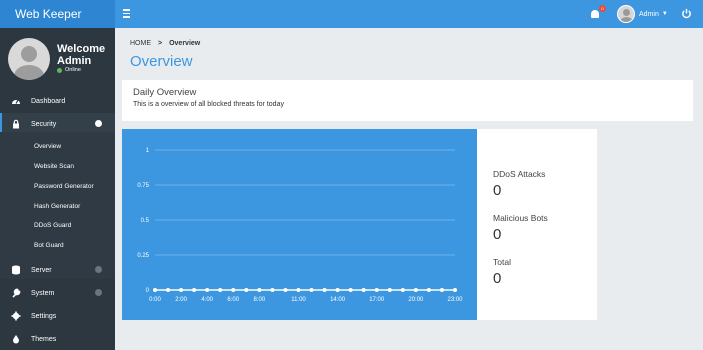 This screenshot has height=350, width=703. I want to click on user-menu: Admin ▼, so click(642, 14).